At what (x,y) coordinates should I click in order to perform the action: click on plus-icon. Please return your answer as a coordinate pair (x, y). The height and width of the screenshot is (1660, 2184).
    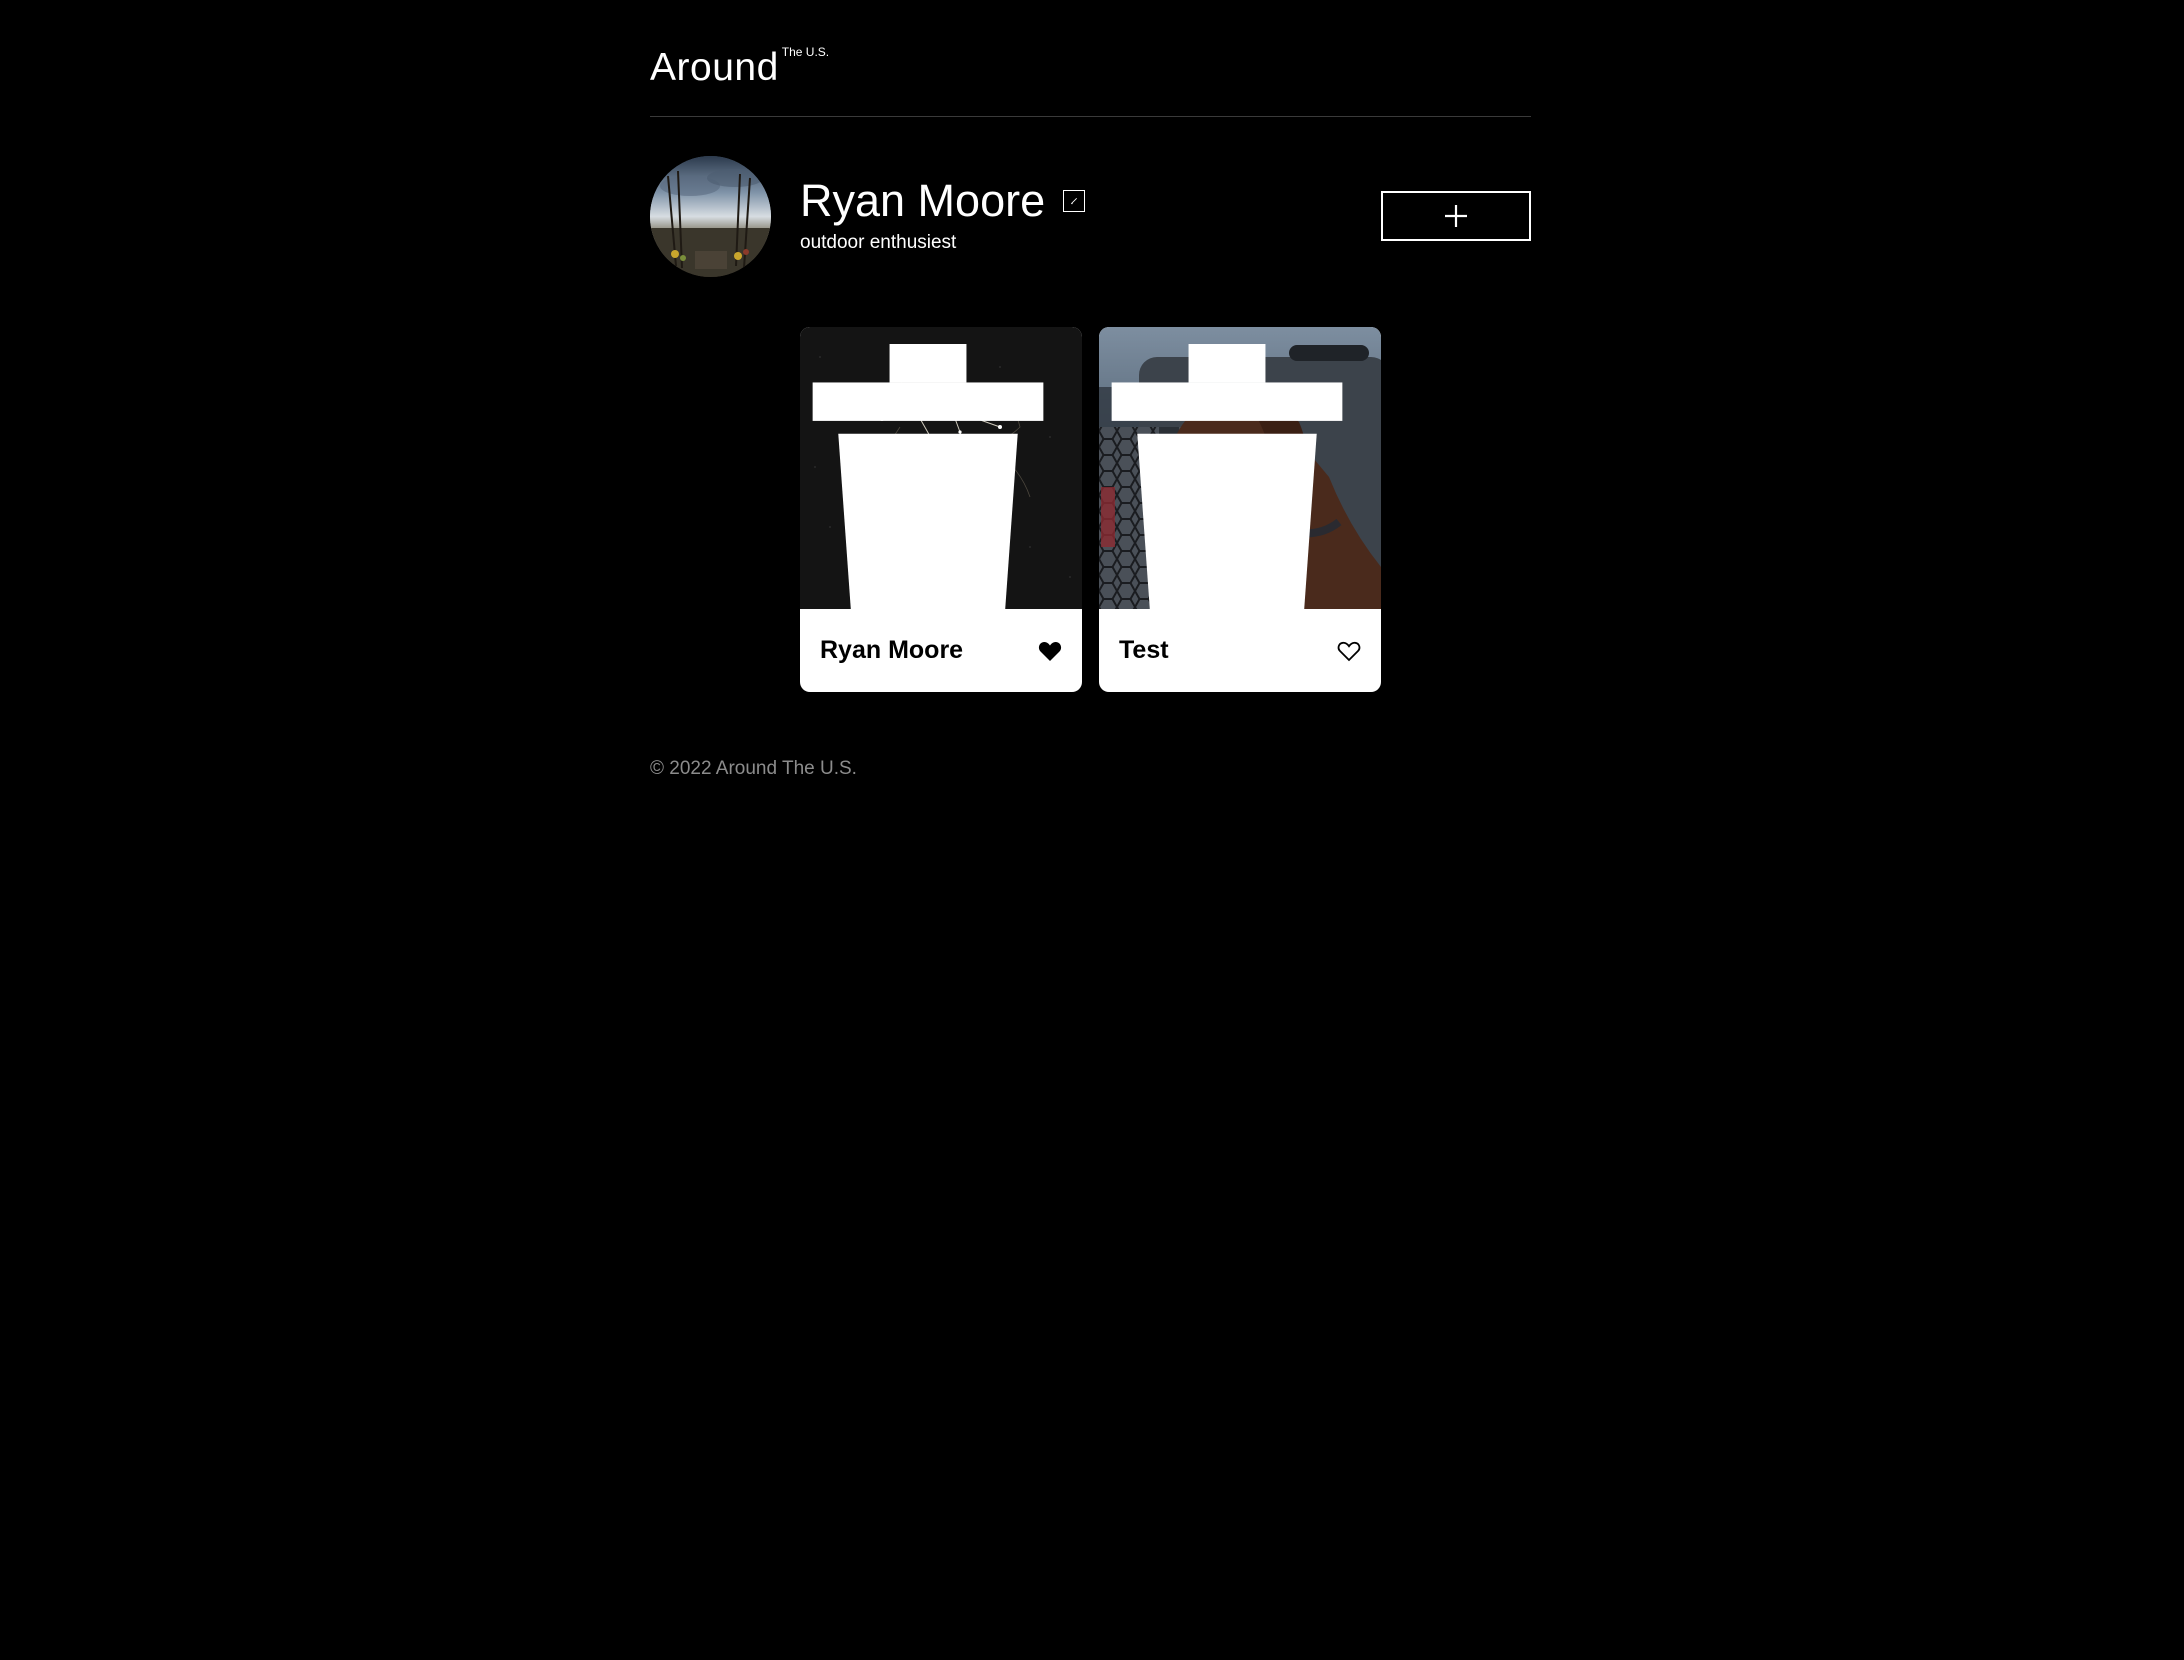
    Looking at the image, I should click on (1456, 216).